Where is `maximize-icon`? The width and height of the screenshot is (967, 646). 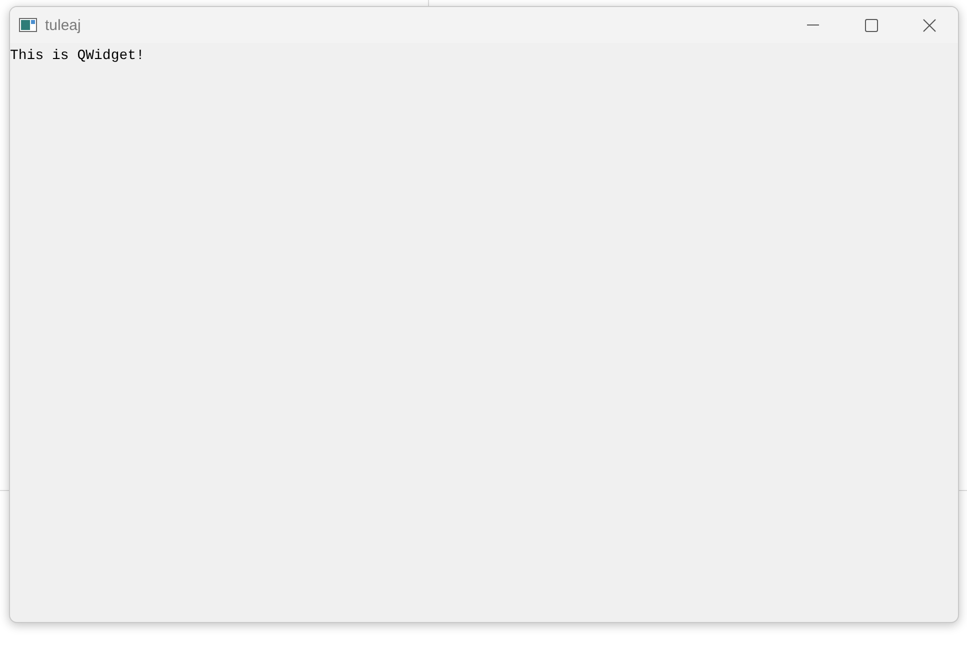 maximize-icon is located at coordinates (871, 25).